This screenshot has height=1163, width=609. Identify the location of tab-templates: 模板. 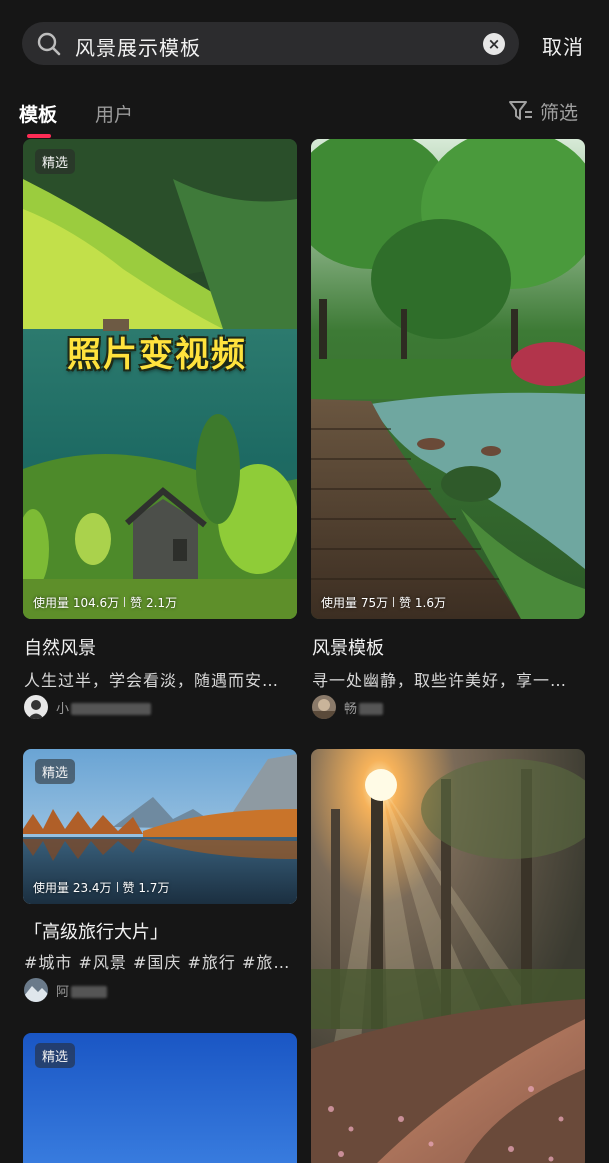
(38, 113).